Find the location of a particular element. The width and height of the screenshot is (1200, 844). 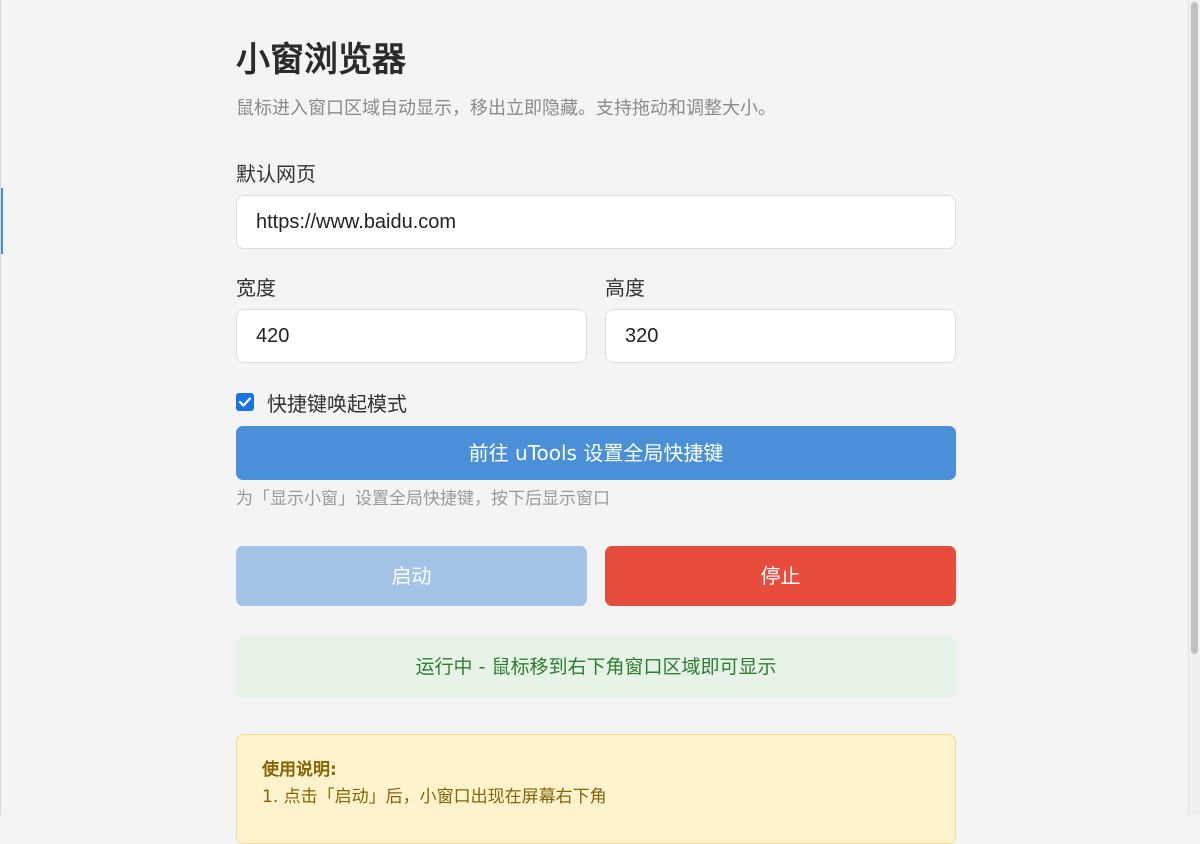

checkmark-icon is located at coordinates (245, 402).